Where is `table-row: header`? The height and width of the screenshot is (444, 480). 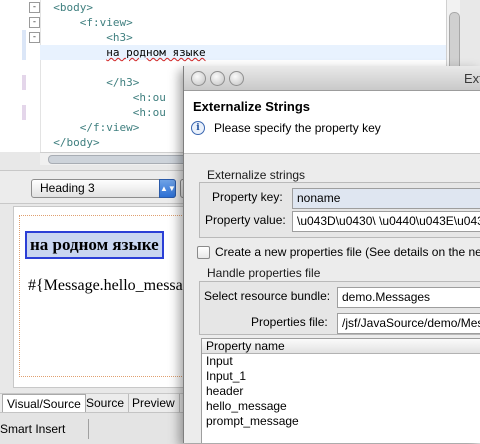 table-row: header is located at coordinates (224, 391).